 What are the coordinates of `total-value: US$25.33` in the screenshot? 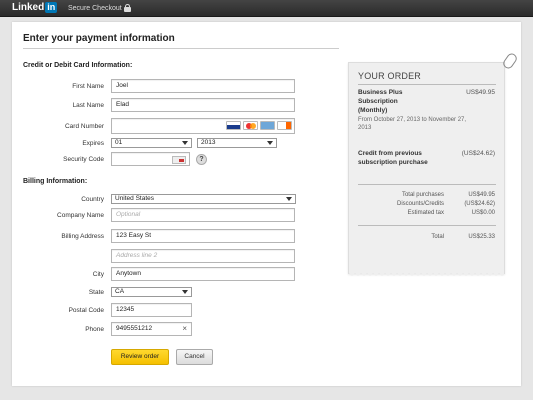 It's located at (481, 237).